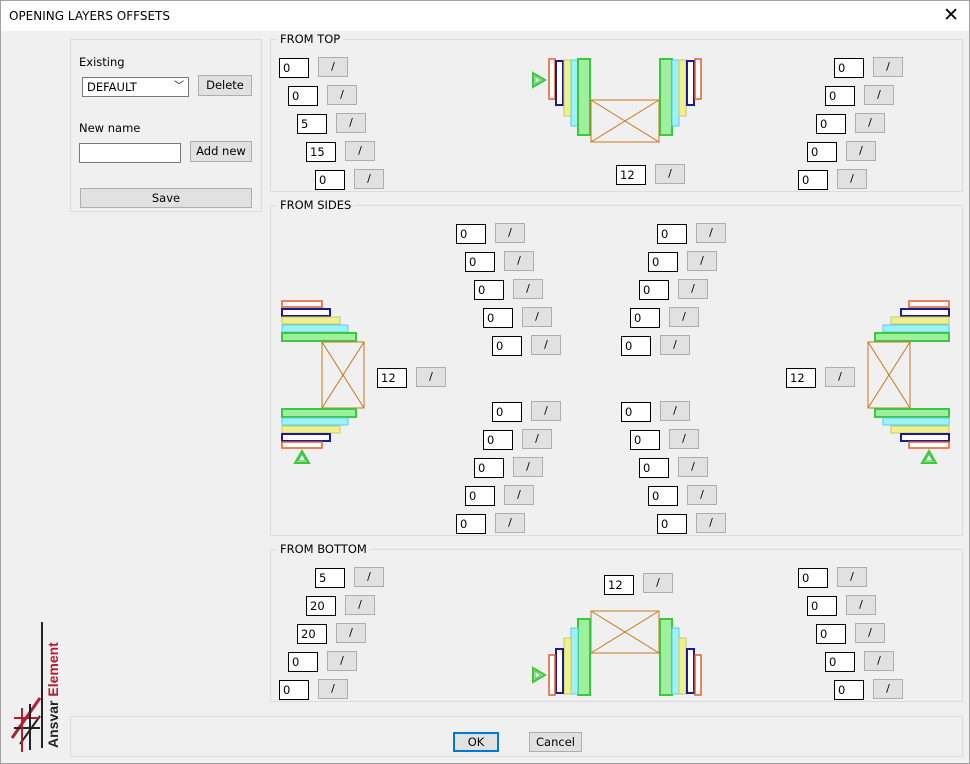  What do you see at coordinates (831, 634) in the screenshot?
I see `bottom-right-3-offset: 0` at bounding box center [831, 634].